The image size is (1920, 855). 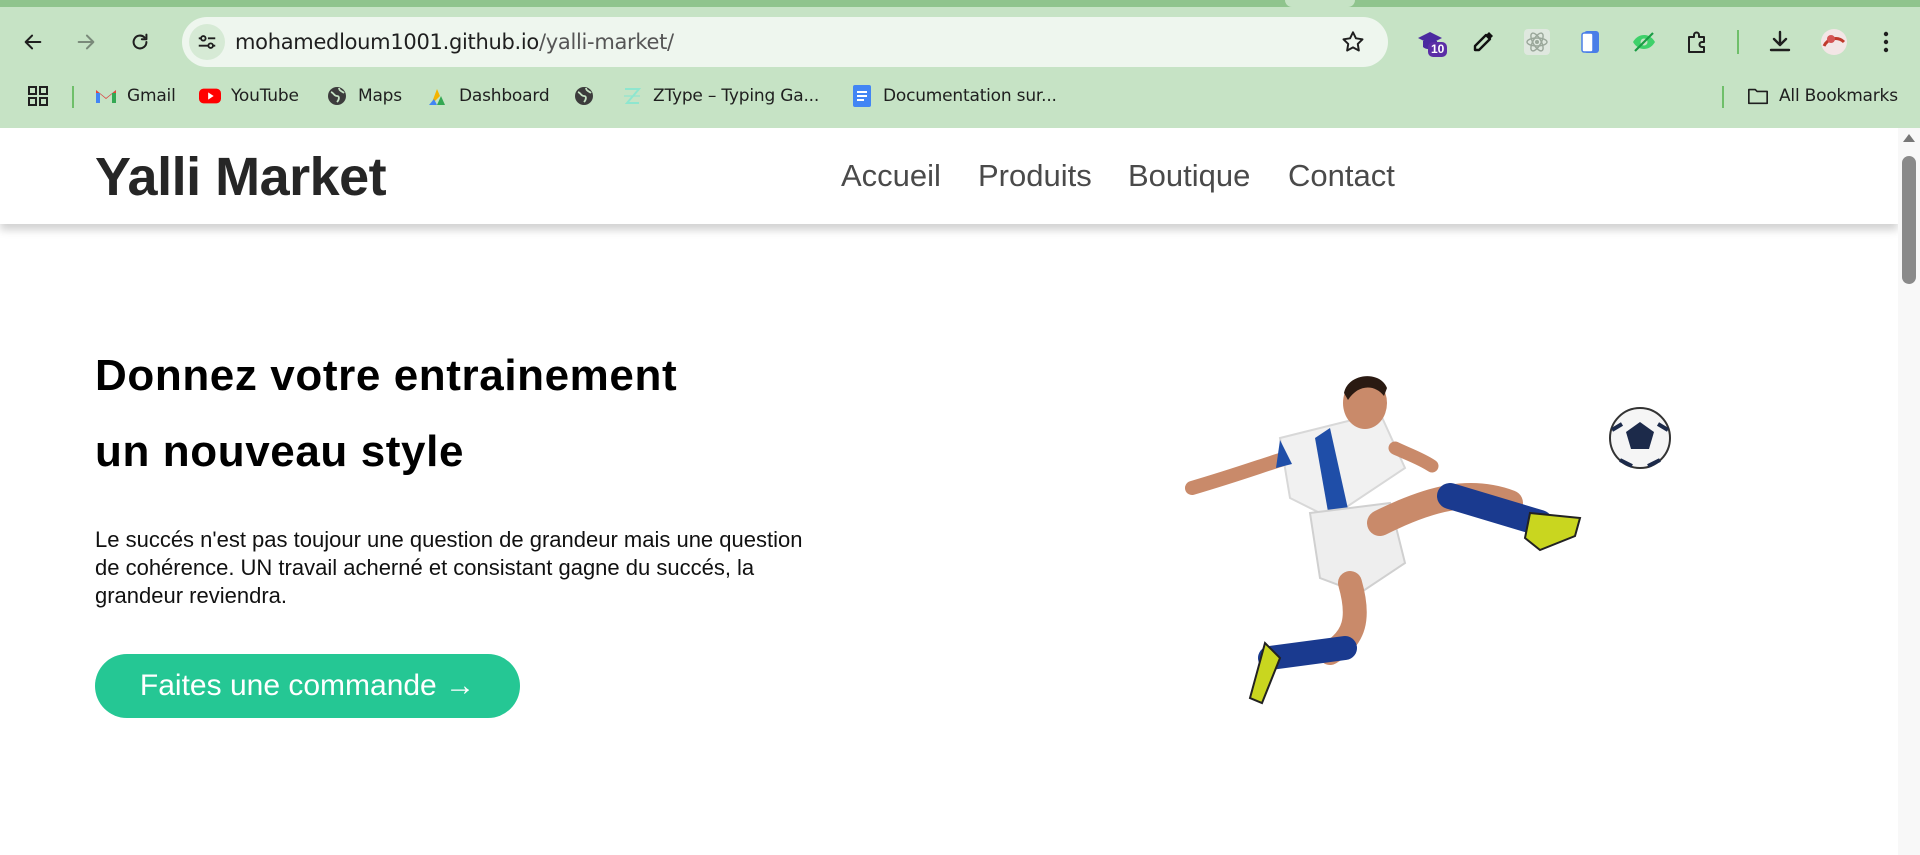 I want to click on puzzle-icon, so click(x=1696, y=42).